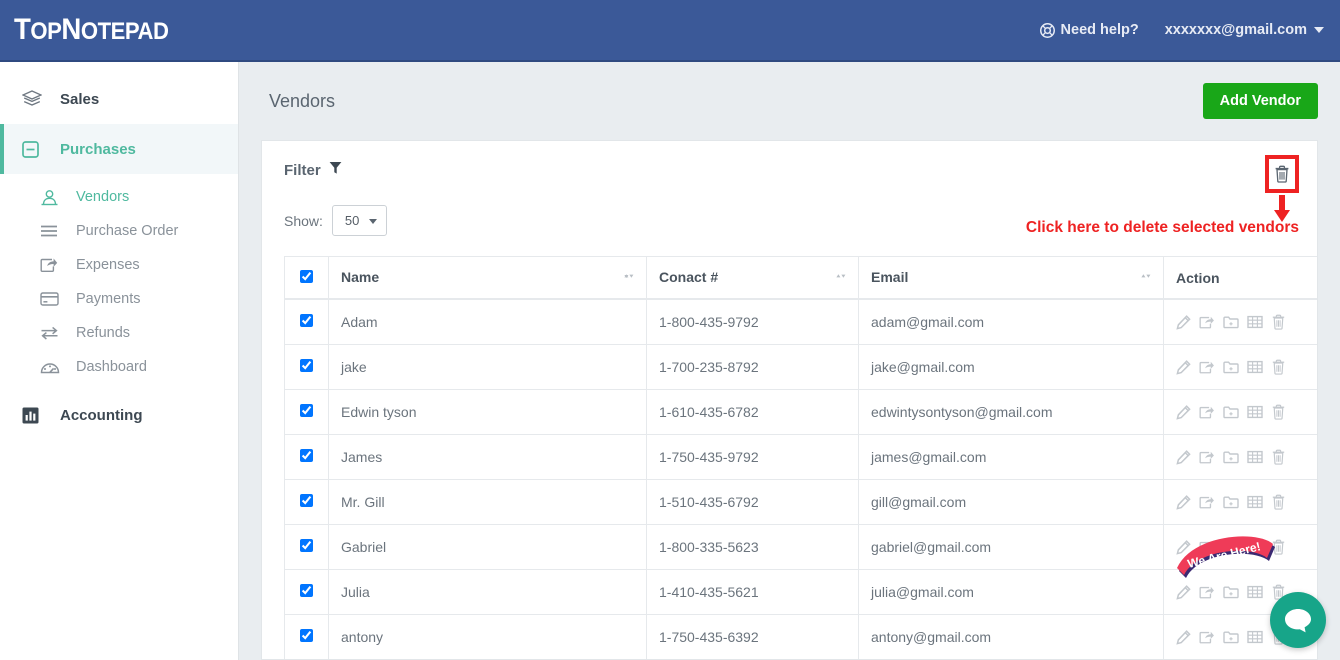 The height and width of the screenshot is (660, 1340). Describe the element at coordinates (752, 321) in the screenshot. I see `cell-phone: 1-800-435-9792` at that location.